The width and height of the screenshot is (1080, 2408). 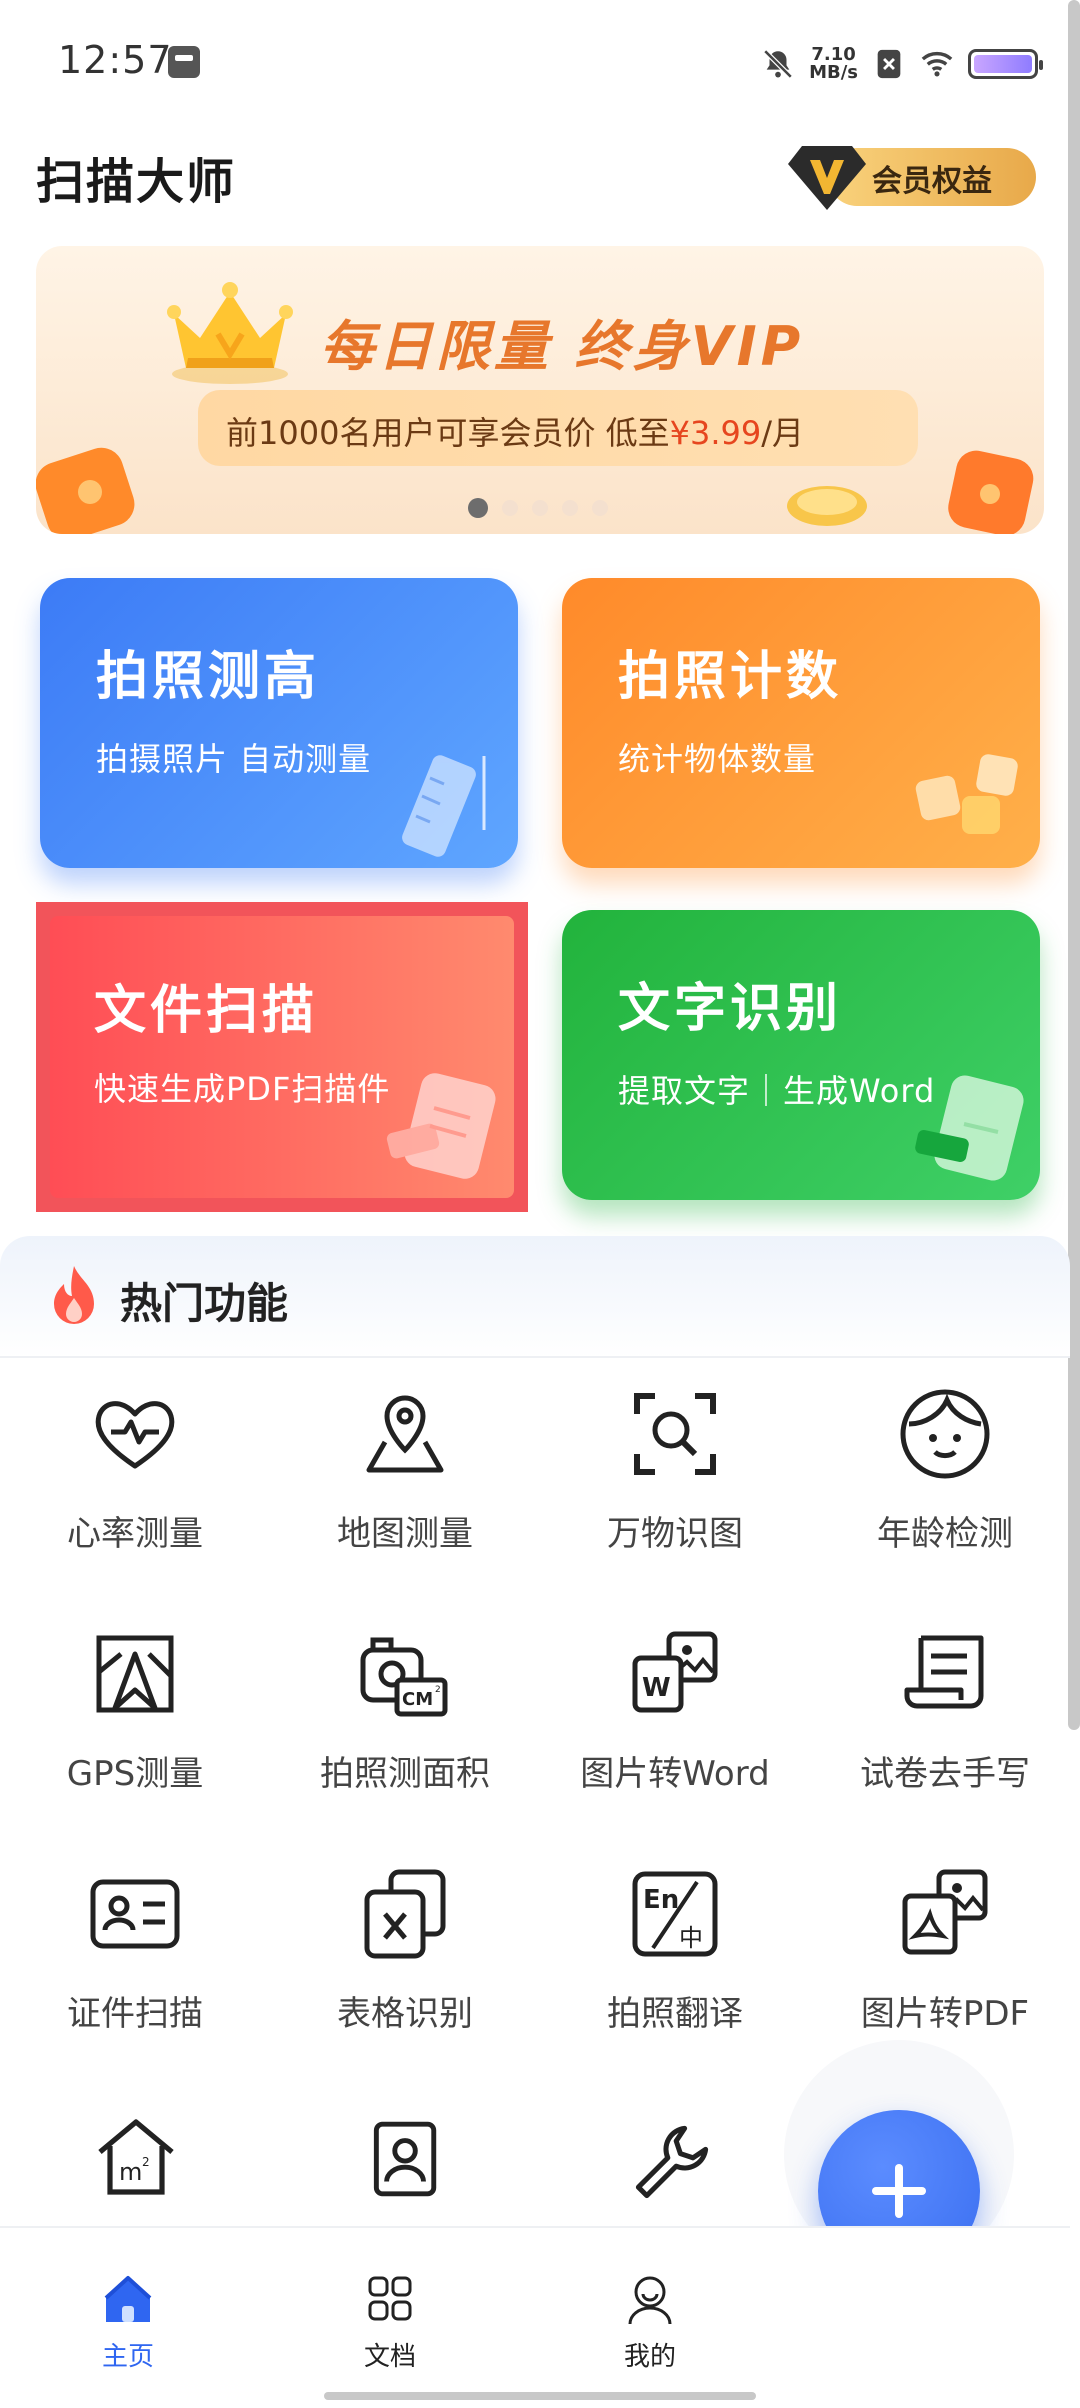 What do you see at coordinates (184, 62) in the screenshot?
I see `notification-app-icon` at bounding box center [184, 62].